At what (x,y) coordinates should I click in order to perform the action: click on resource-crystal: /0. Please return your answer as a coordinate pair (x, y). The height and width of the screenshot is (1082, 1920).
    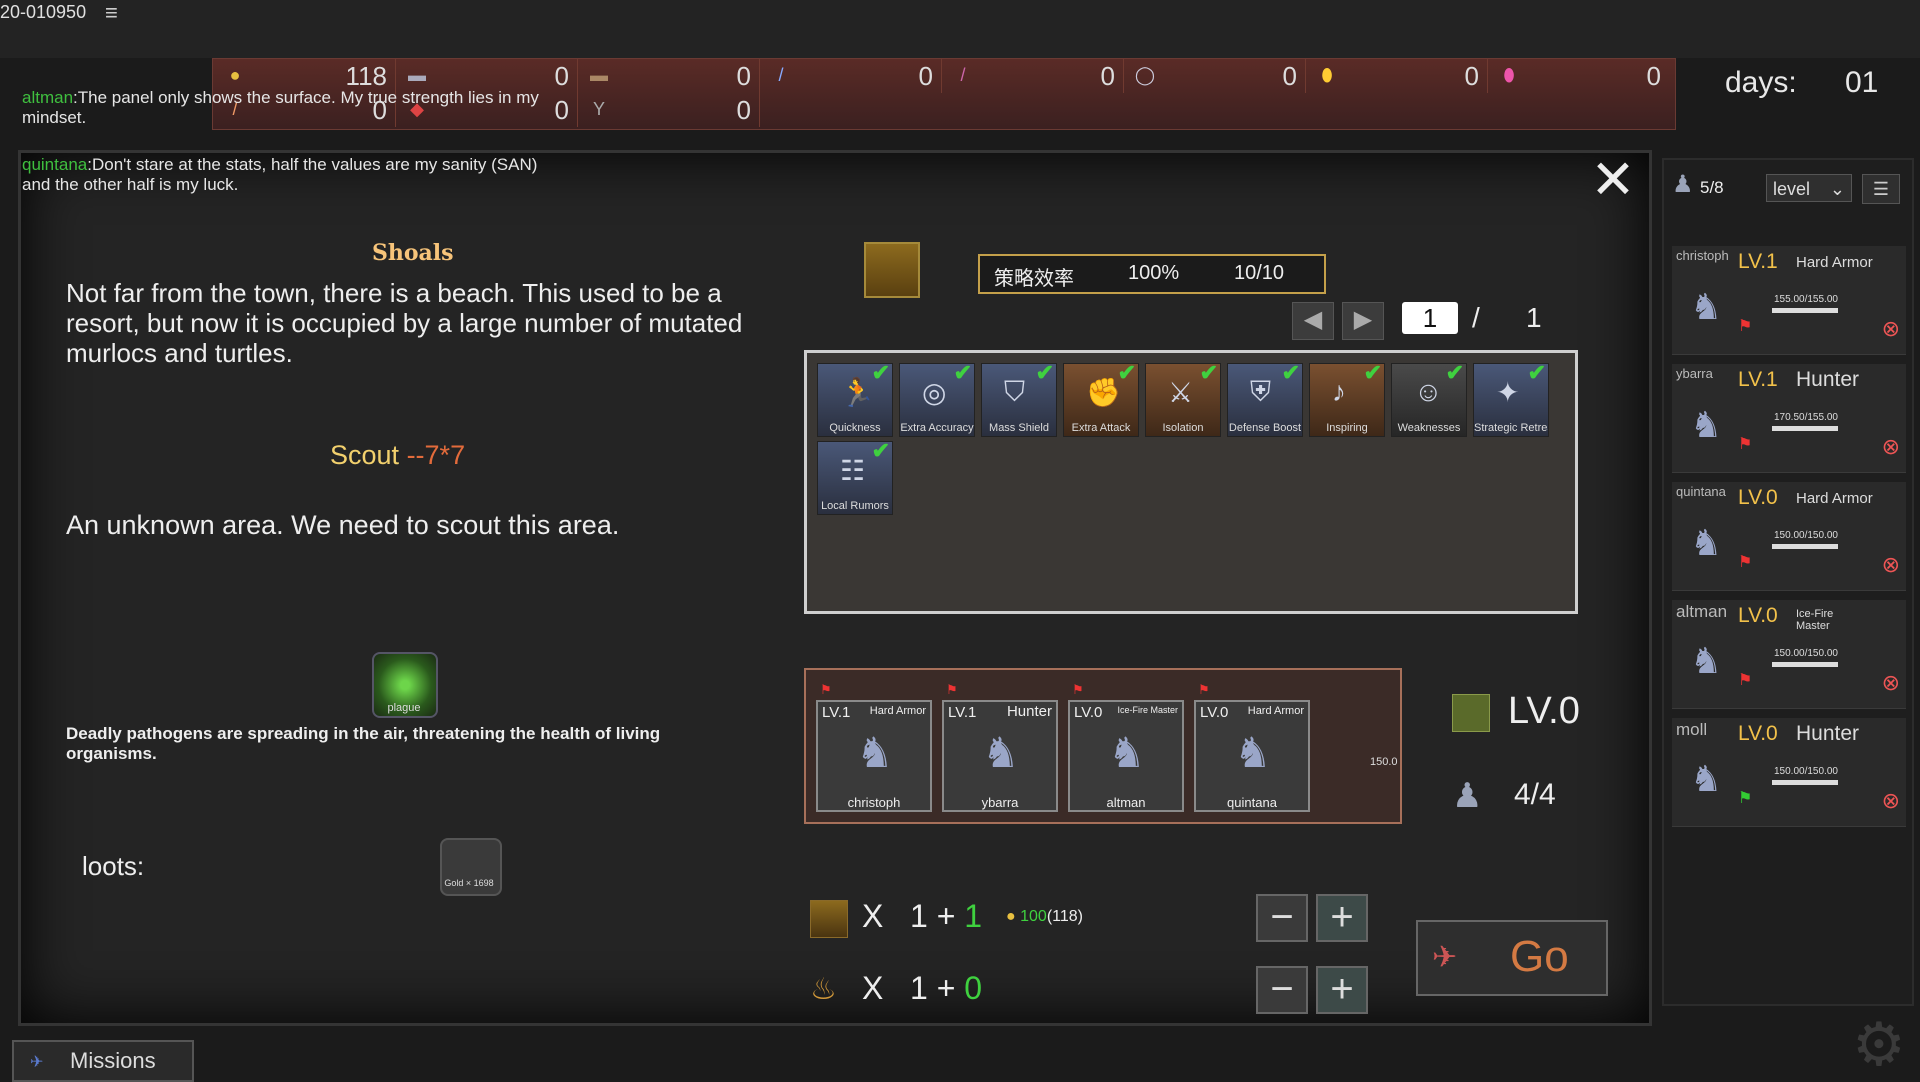
    Looking at the image, I should click on (1032, 76).